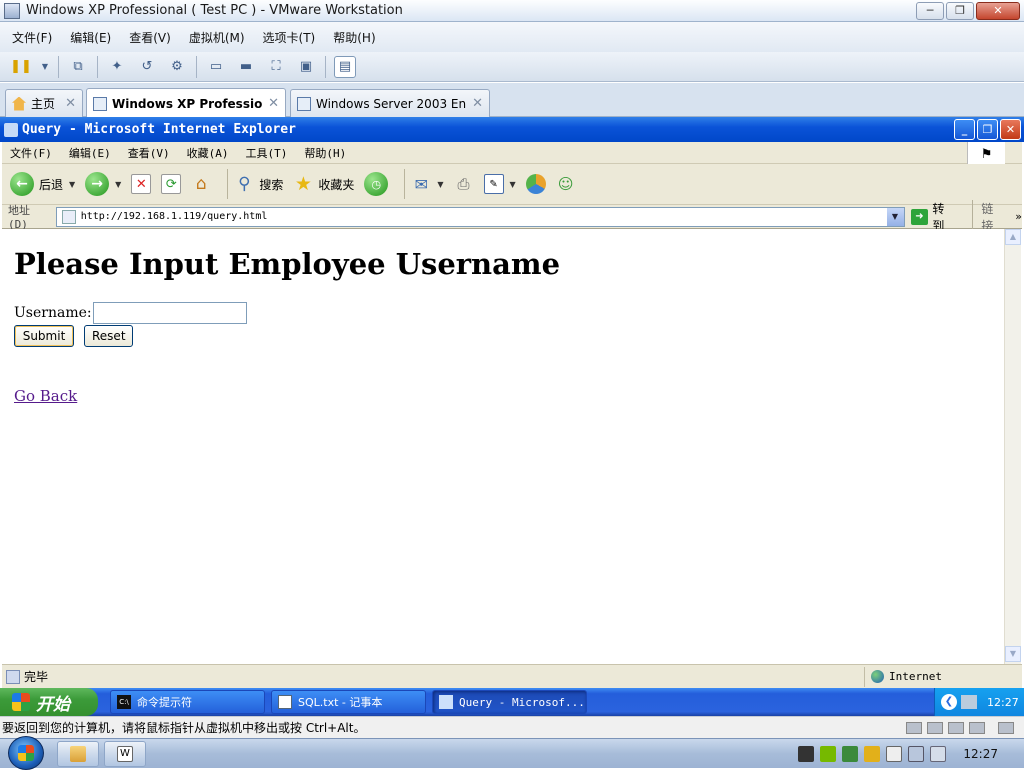  I want to click on vmware-menu-bar: 文件(F) 编辑(E) 查看(V) 虚拟机(M) 选项卡(T) 帮助(H), so click(512, 37).